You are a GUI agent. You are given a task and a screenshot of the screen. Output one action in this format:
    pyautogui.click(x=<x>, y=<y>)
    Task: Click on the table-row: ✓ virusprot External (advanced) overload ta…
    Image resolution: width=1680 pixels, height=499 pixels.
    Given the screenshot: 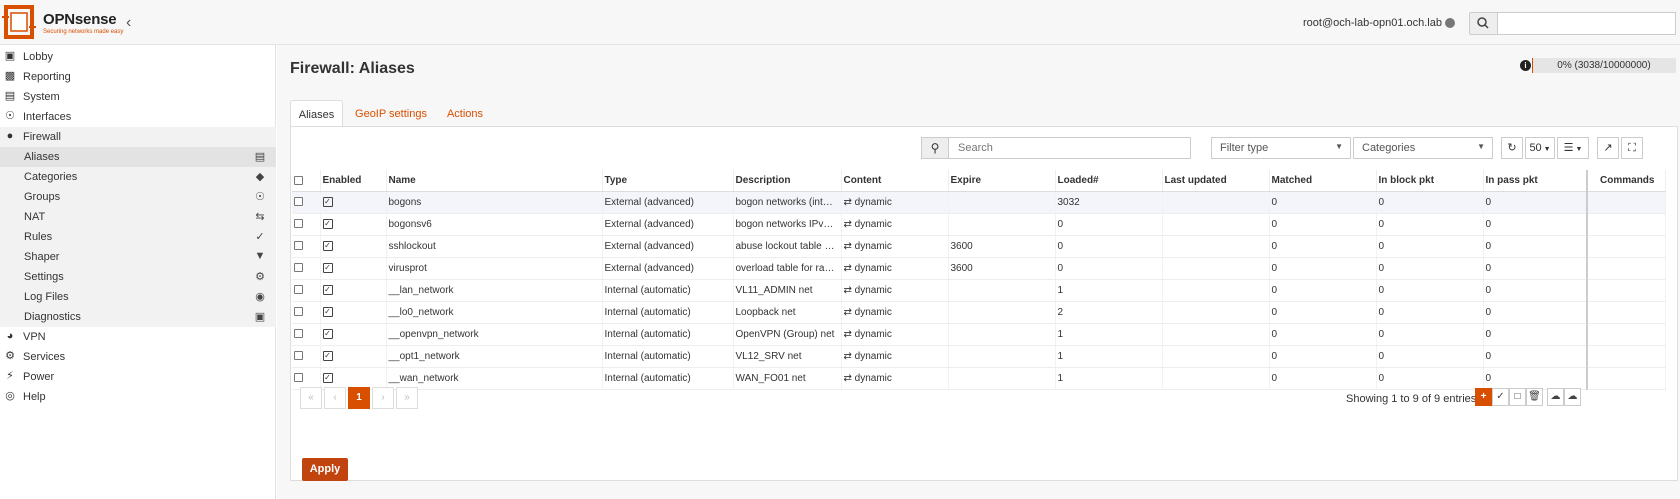 What is the action you would take?
    pyautogui.click(x=979, y=268)
    